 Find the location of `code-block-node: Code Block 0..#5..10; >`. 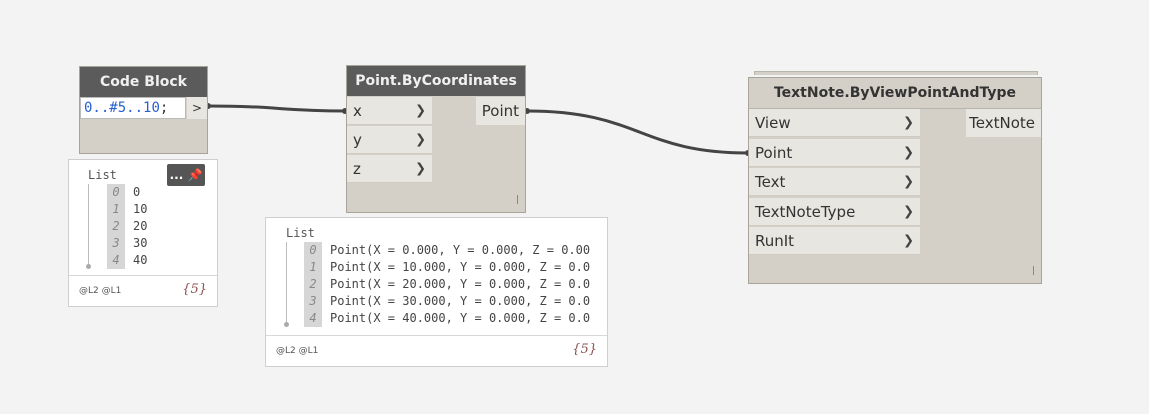

code-block-node: Code Block 0..#5..10; > is located at coordinates (143, 110).